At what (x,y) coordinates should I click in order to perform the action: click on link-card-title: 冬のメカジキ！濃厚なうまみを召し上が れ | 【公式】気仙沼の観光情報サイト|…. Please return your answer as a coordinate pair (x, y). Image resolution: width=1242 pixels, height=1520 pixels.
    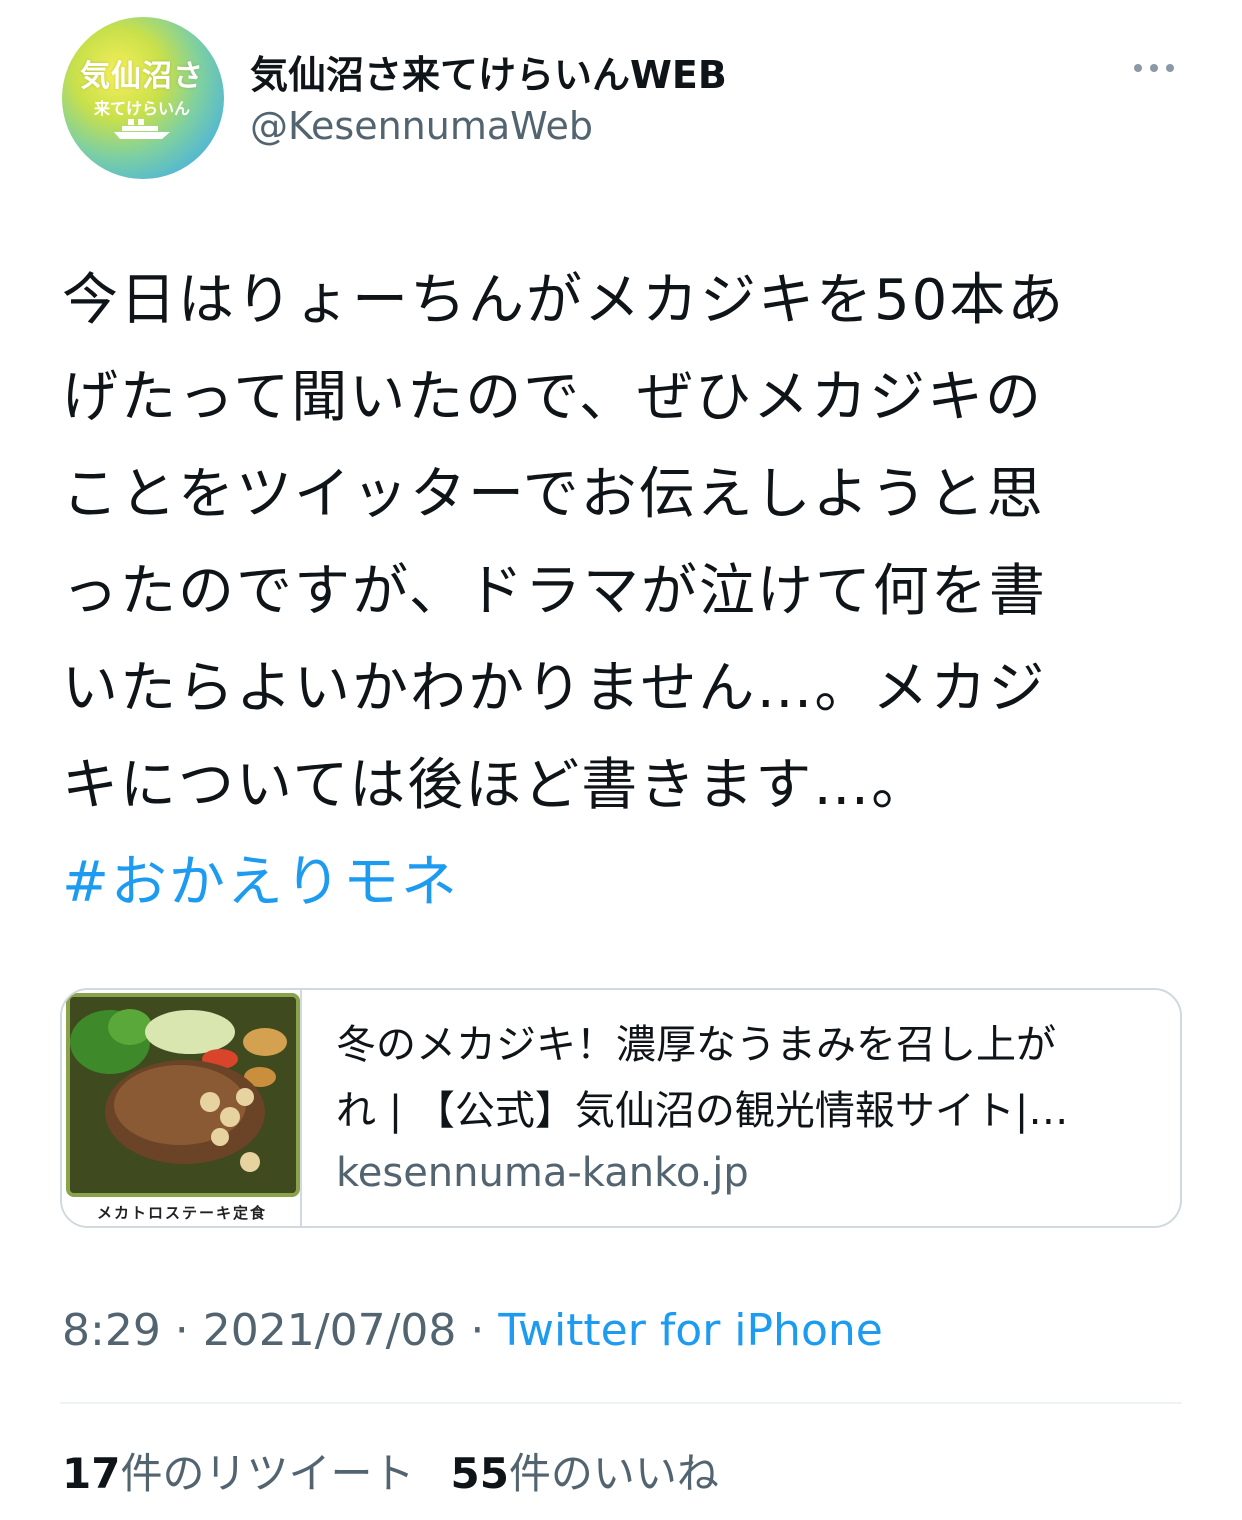
    Looking at the image, I should click on (746, 1078).